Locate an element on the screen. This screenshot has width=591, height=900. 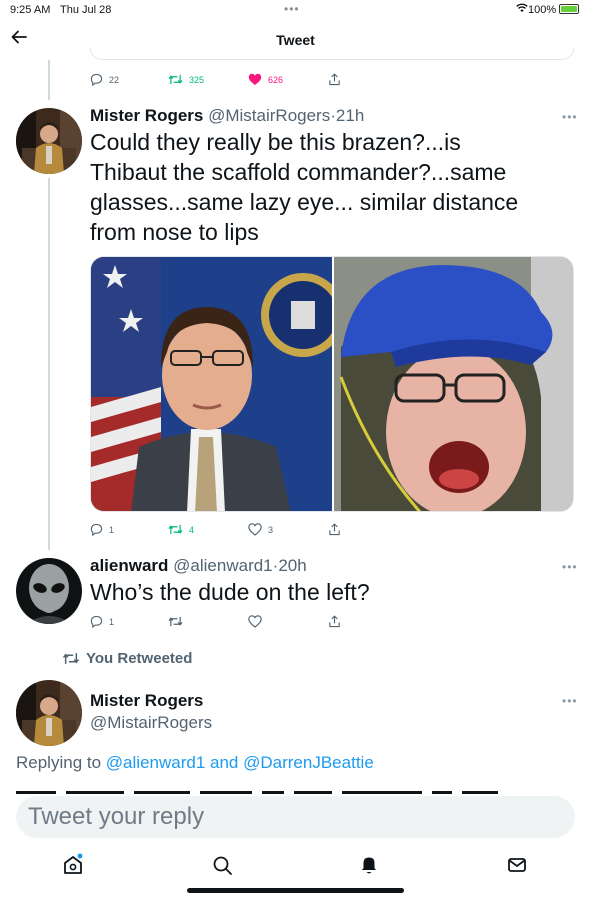
tweet-text-line: Could they really be this brazen?...is is located at coordinates (275, 142).